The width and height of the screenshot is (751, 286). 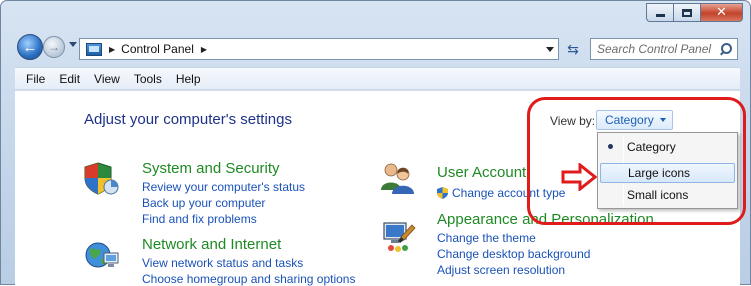 I want to click on link-network-status: View network status and tasks, so click(x=222, y=263).